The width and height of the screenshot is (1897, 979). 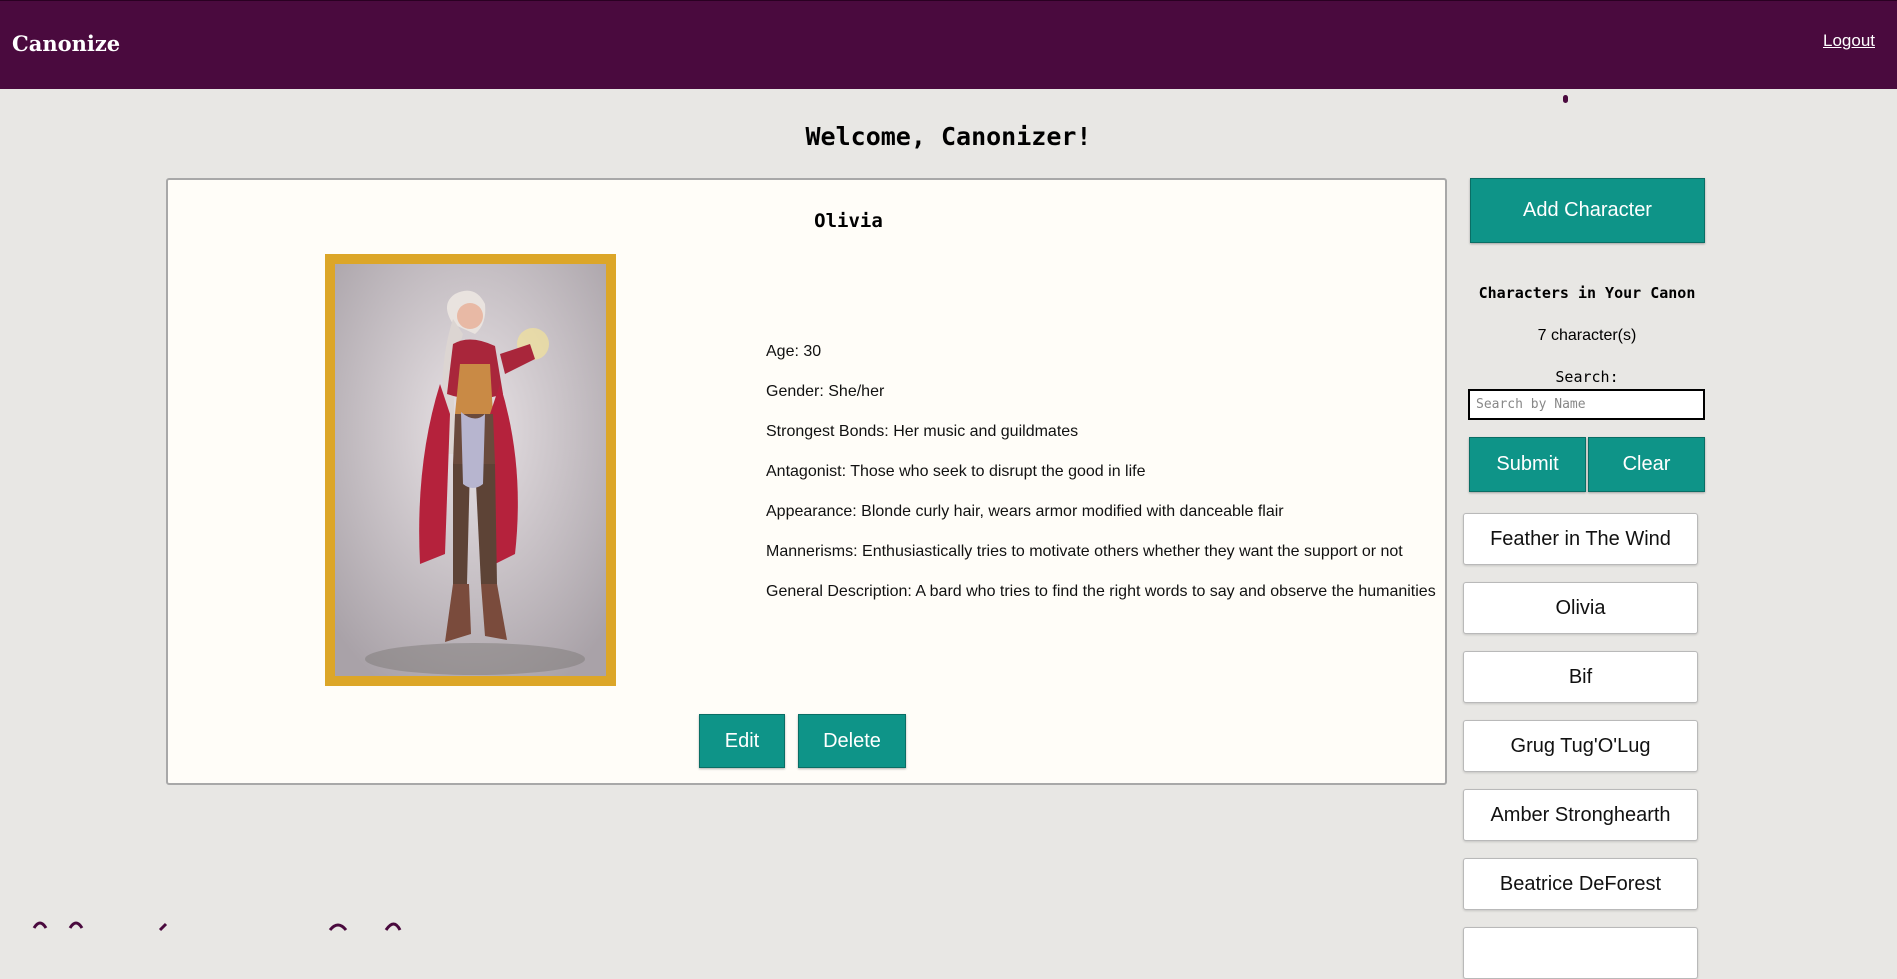 What do you see at coordinates (1580, 746) in the screenshot?
I see `character-list-item: Grug Tug'O'Lug` at bounding box center [1580, 746].